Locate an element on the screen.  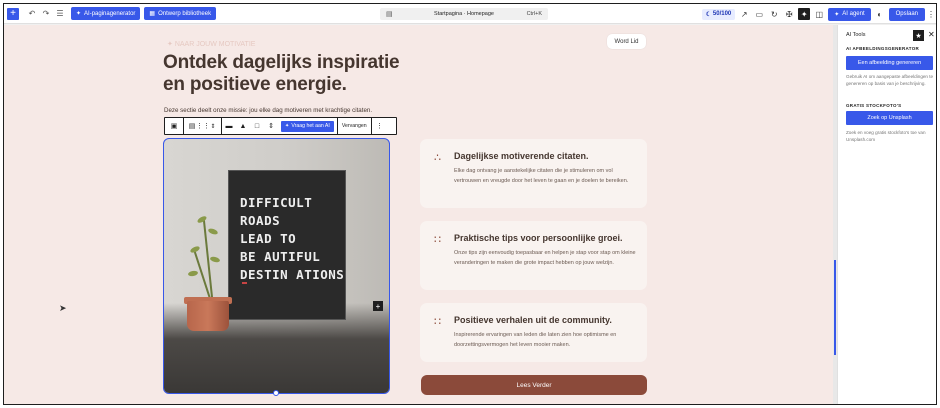
letterboard-line: DIFFICULT is located at coordinates (276, 202).